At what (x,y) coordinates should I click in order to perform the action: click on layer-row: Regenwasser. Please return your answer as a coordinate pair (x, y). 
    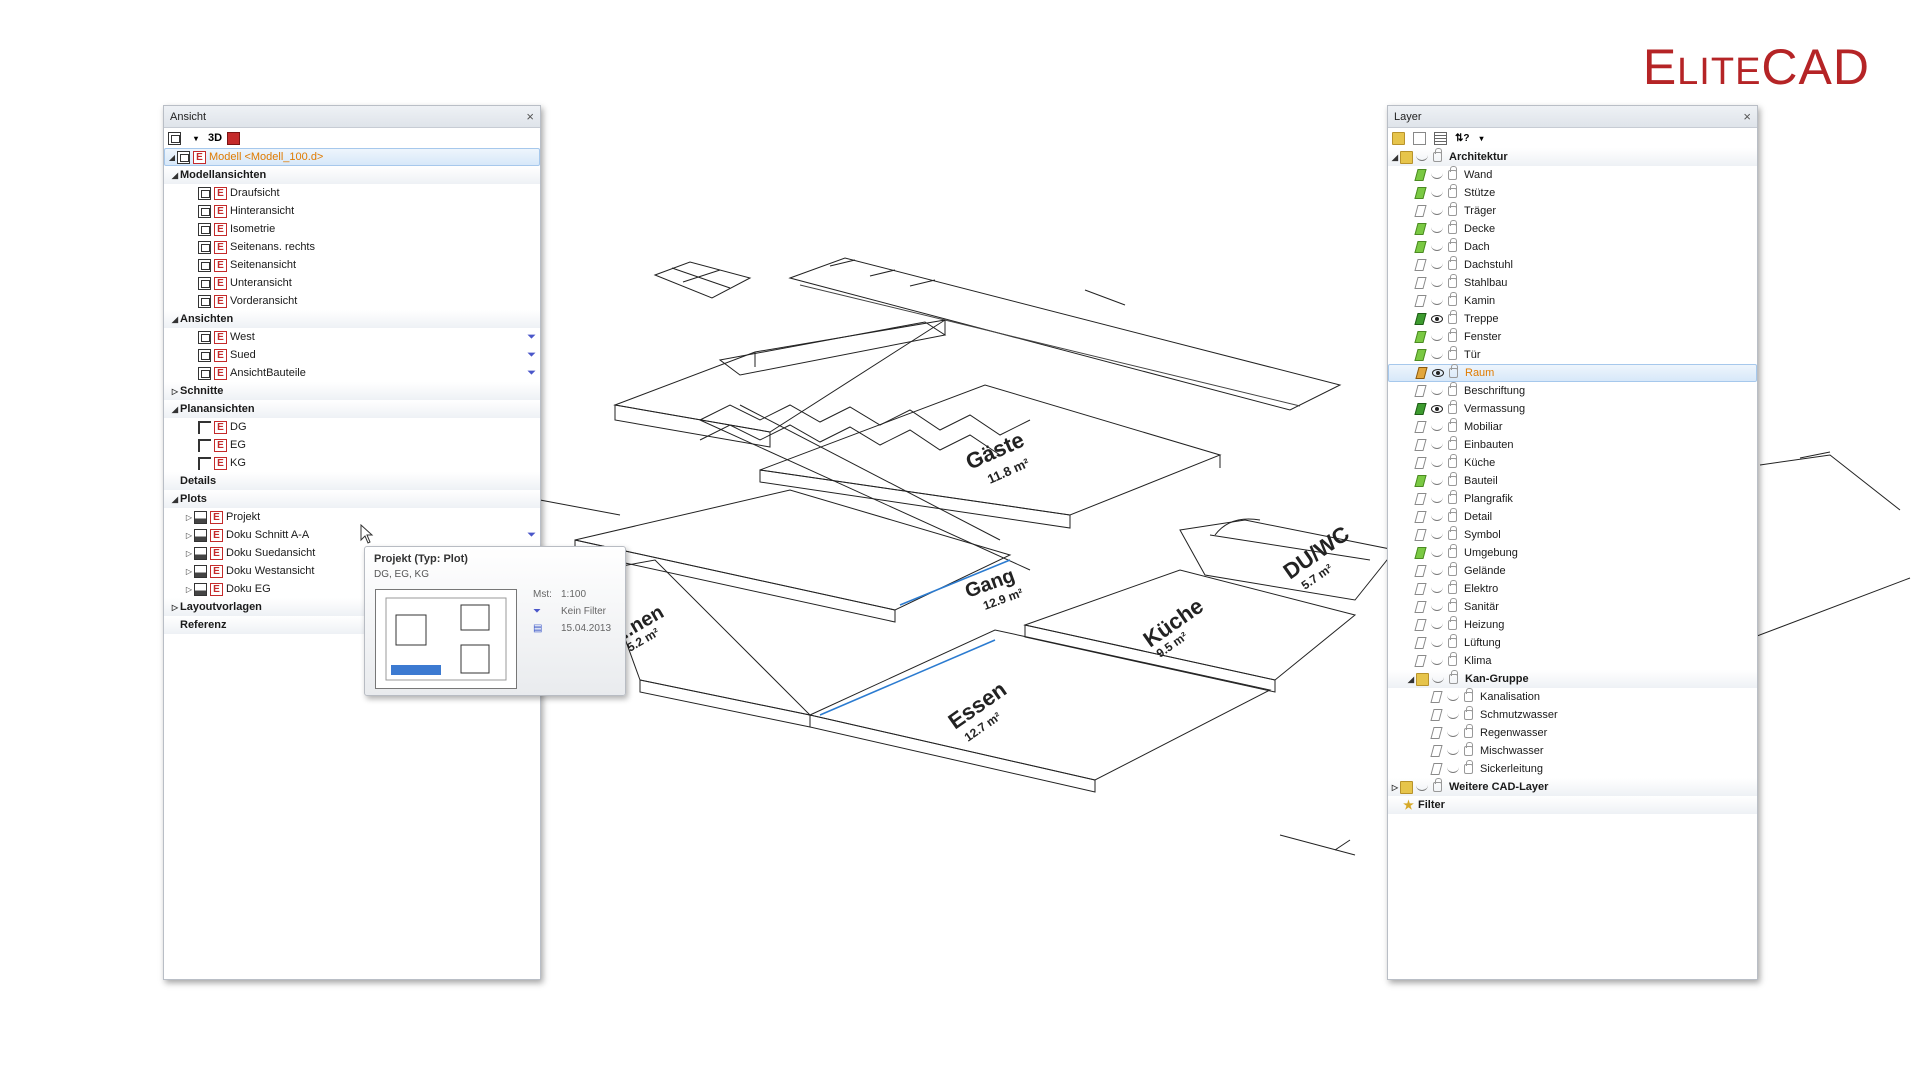
    Looking at the image, I should click on (1572, 733).